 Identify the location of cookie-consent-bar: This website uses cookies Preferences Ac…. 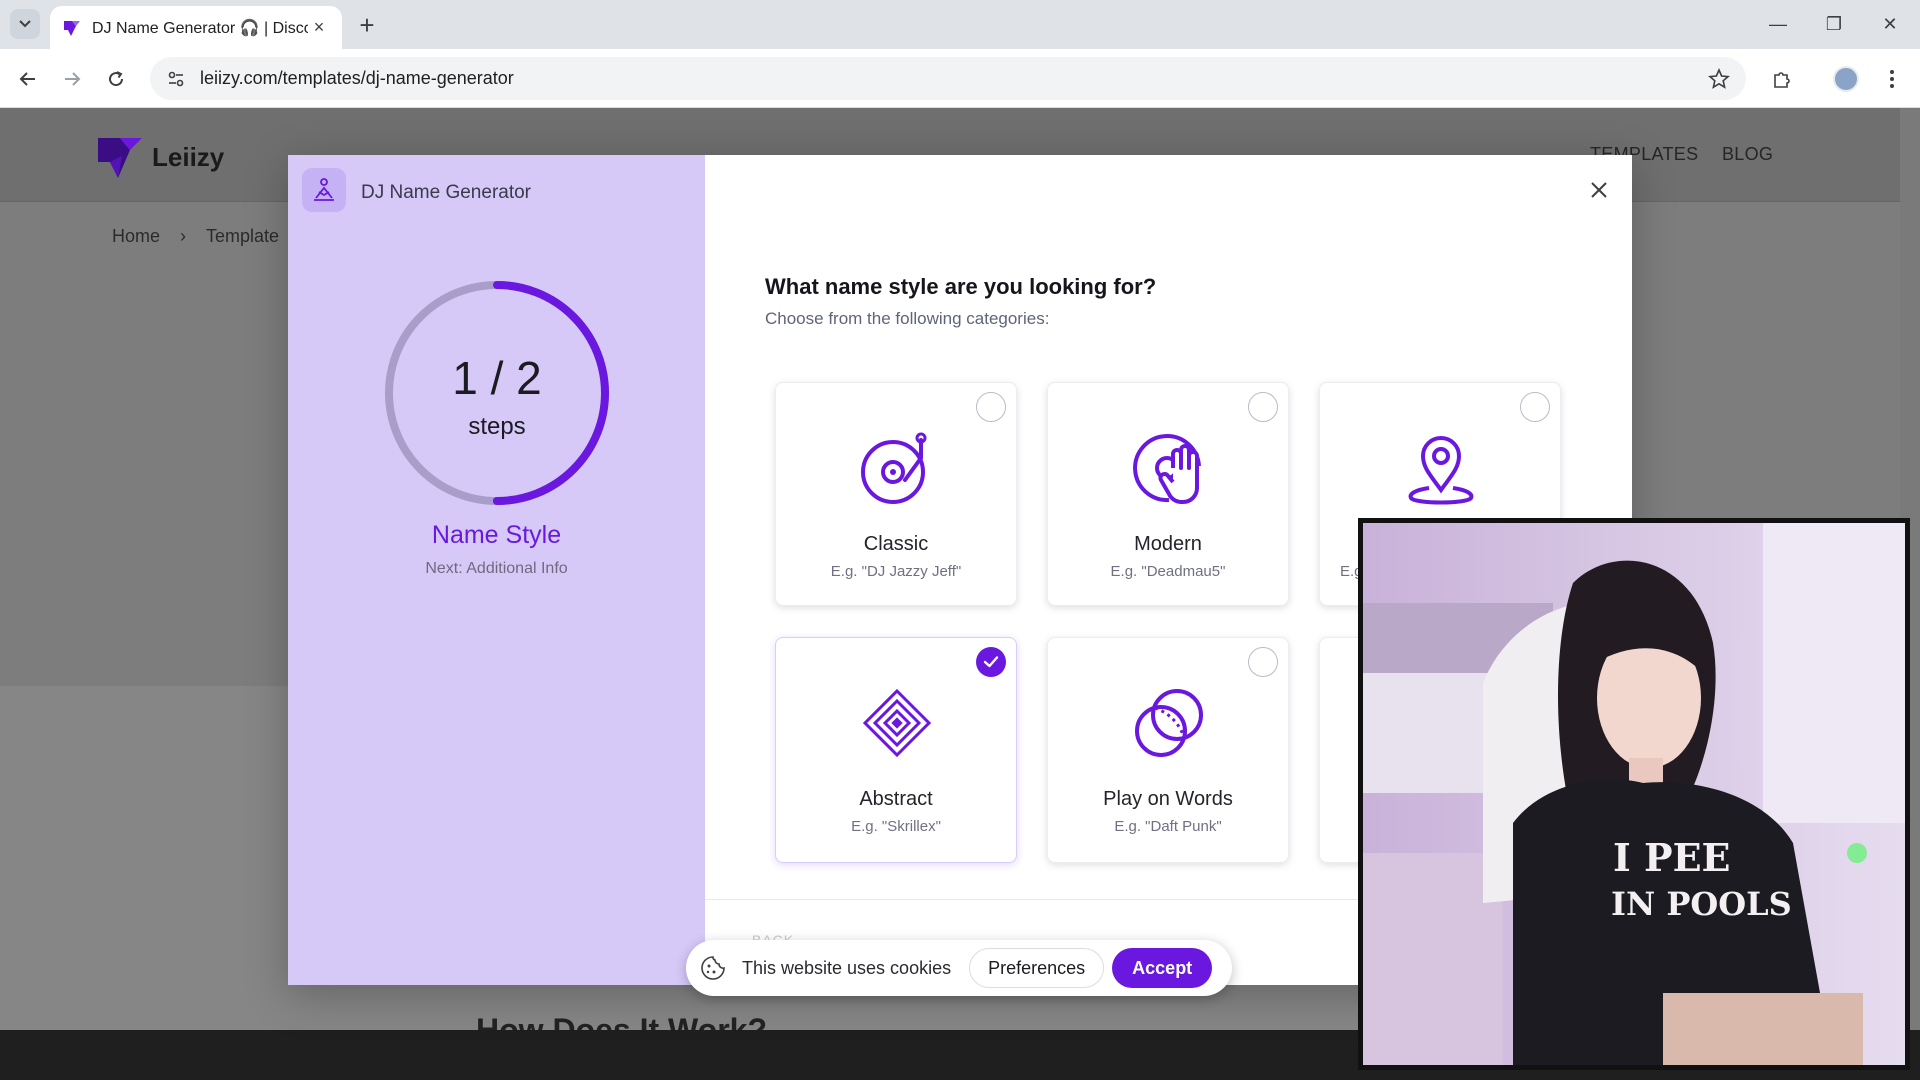
(959, 968).